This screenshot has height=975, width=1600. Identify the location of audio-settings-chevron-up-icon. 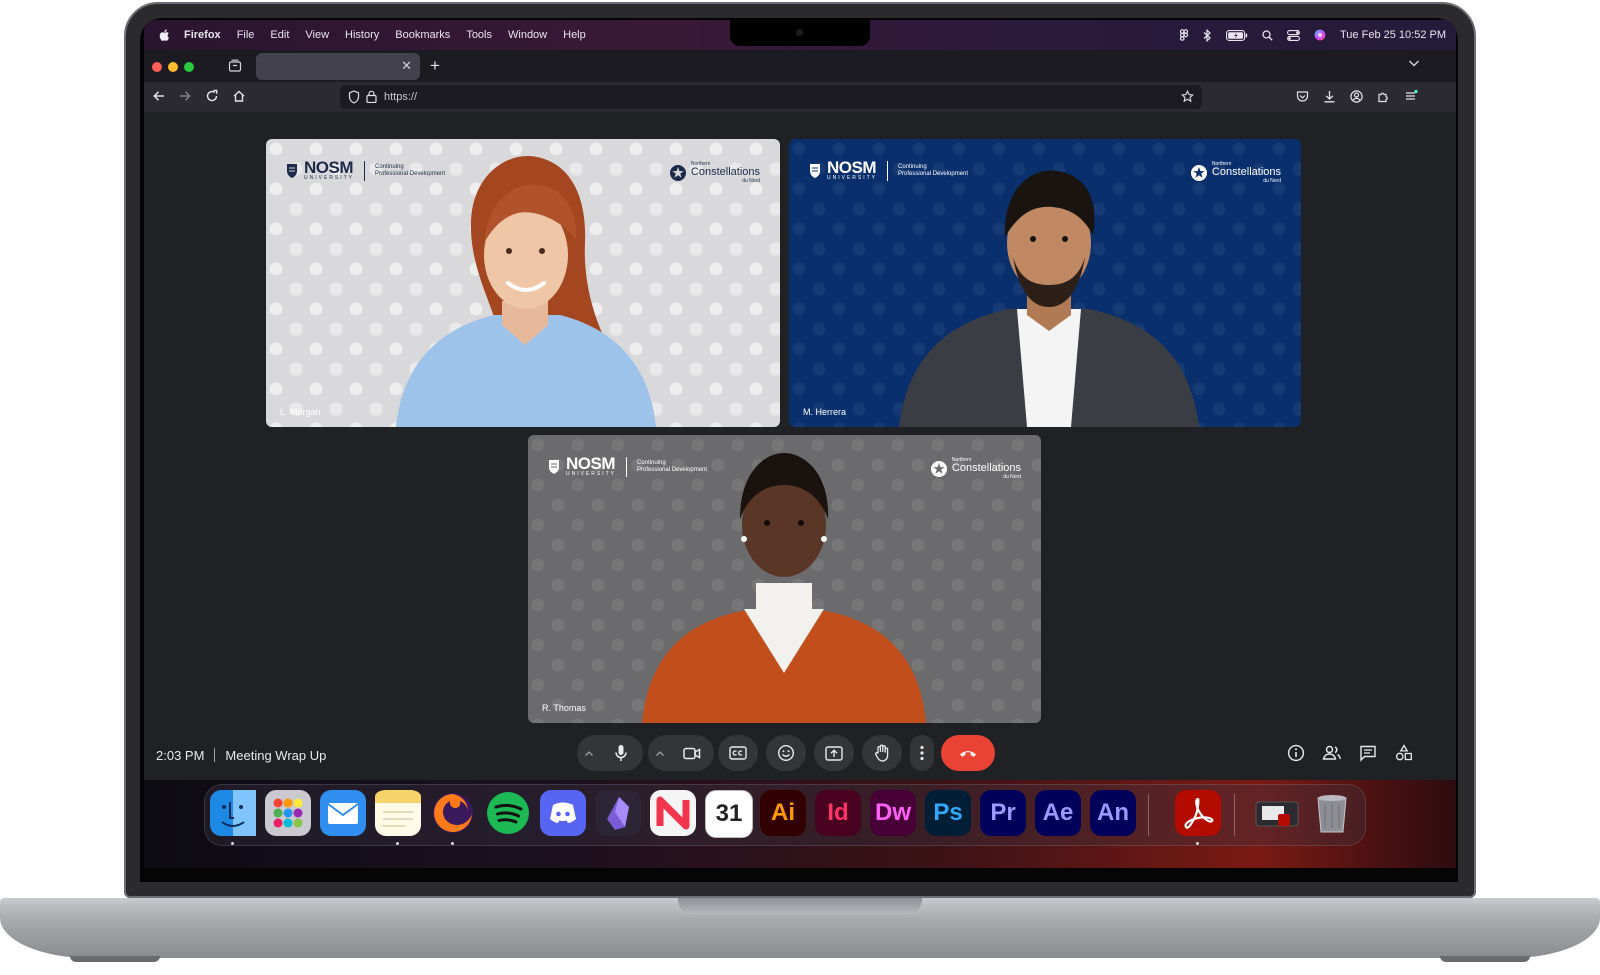
(589, 753).